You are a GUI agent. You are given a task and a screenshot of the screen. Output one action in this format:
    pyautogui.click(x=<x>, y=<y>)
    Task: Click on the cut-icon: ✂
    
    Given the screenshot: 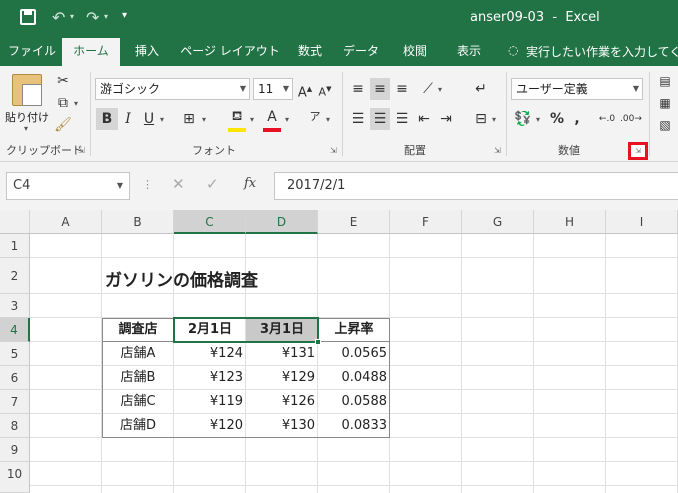 What is the action you would take?
    pyautogui.click(x=63, y=81)
    